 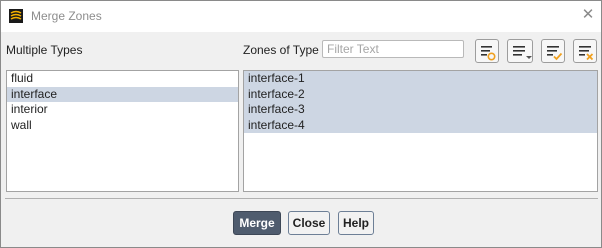 I want to click on list-item: interface-2, so click(x=420, y=94).